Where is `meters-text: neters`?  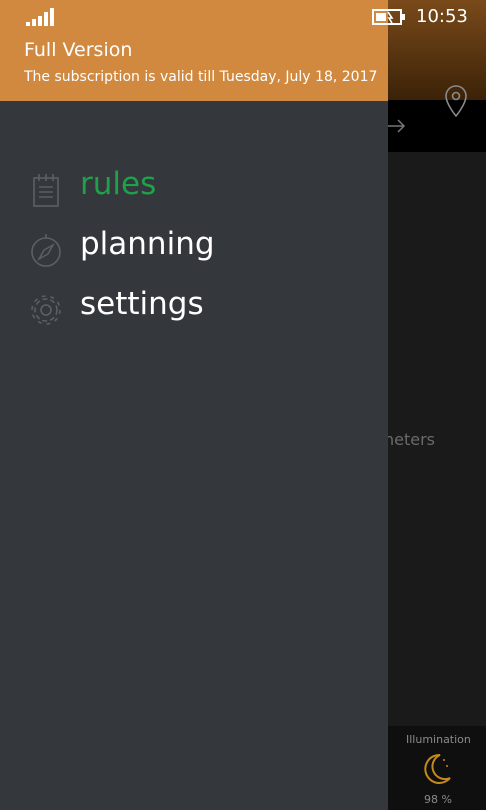 meters-text: neters is located at coordinates (410, 439).